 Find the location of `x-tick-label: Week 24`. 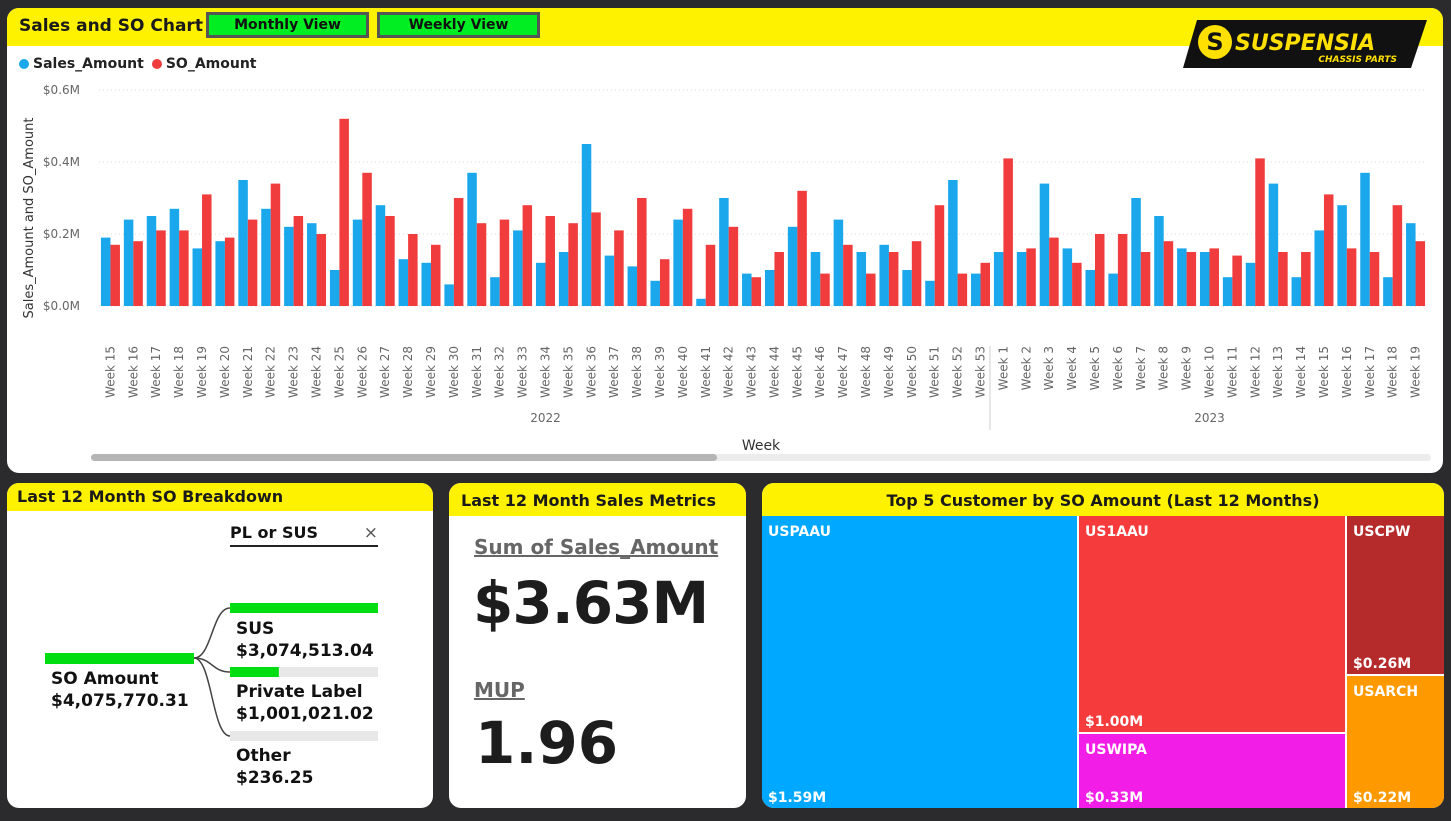

x-tick-label: Week 24 is located at coordinates (317, 372).